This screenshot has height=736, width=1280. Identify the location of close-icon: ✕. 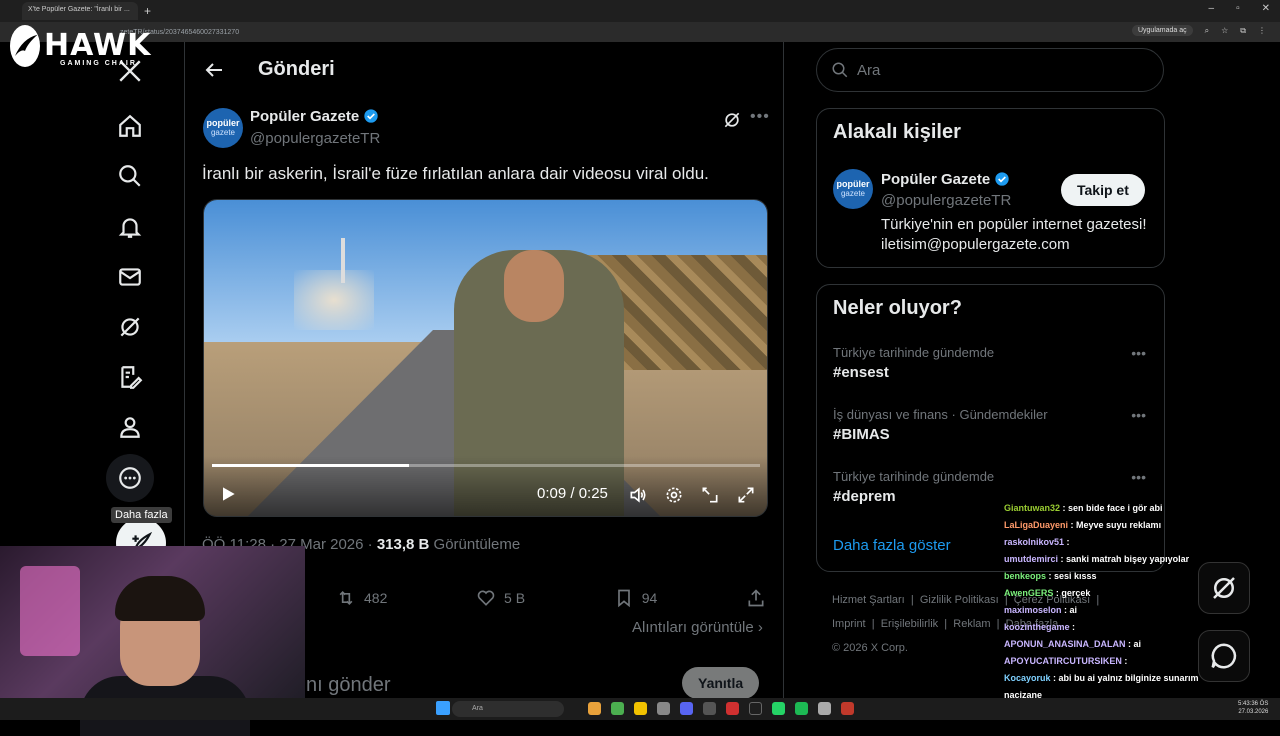
(1266, 8).